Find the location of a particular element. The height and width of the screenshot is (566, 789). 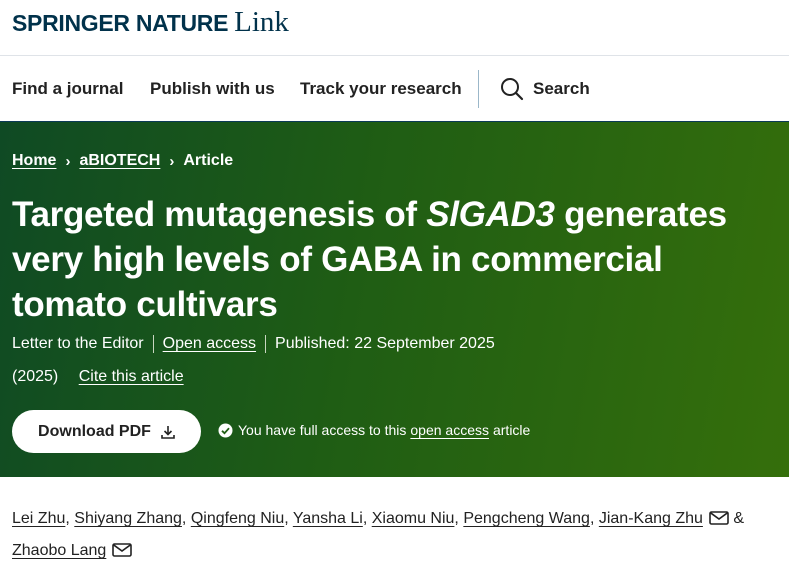

cite-article-link: Cite this article is located at coordinates (131, 376).